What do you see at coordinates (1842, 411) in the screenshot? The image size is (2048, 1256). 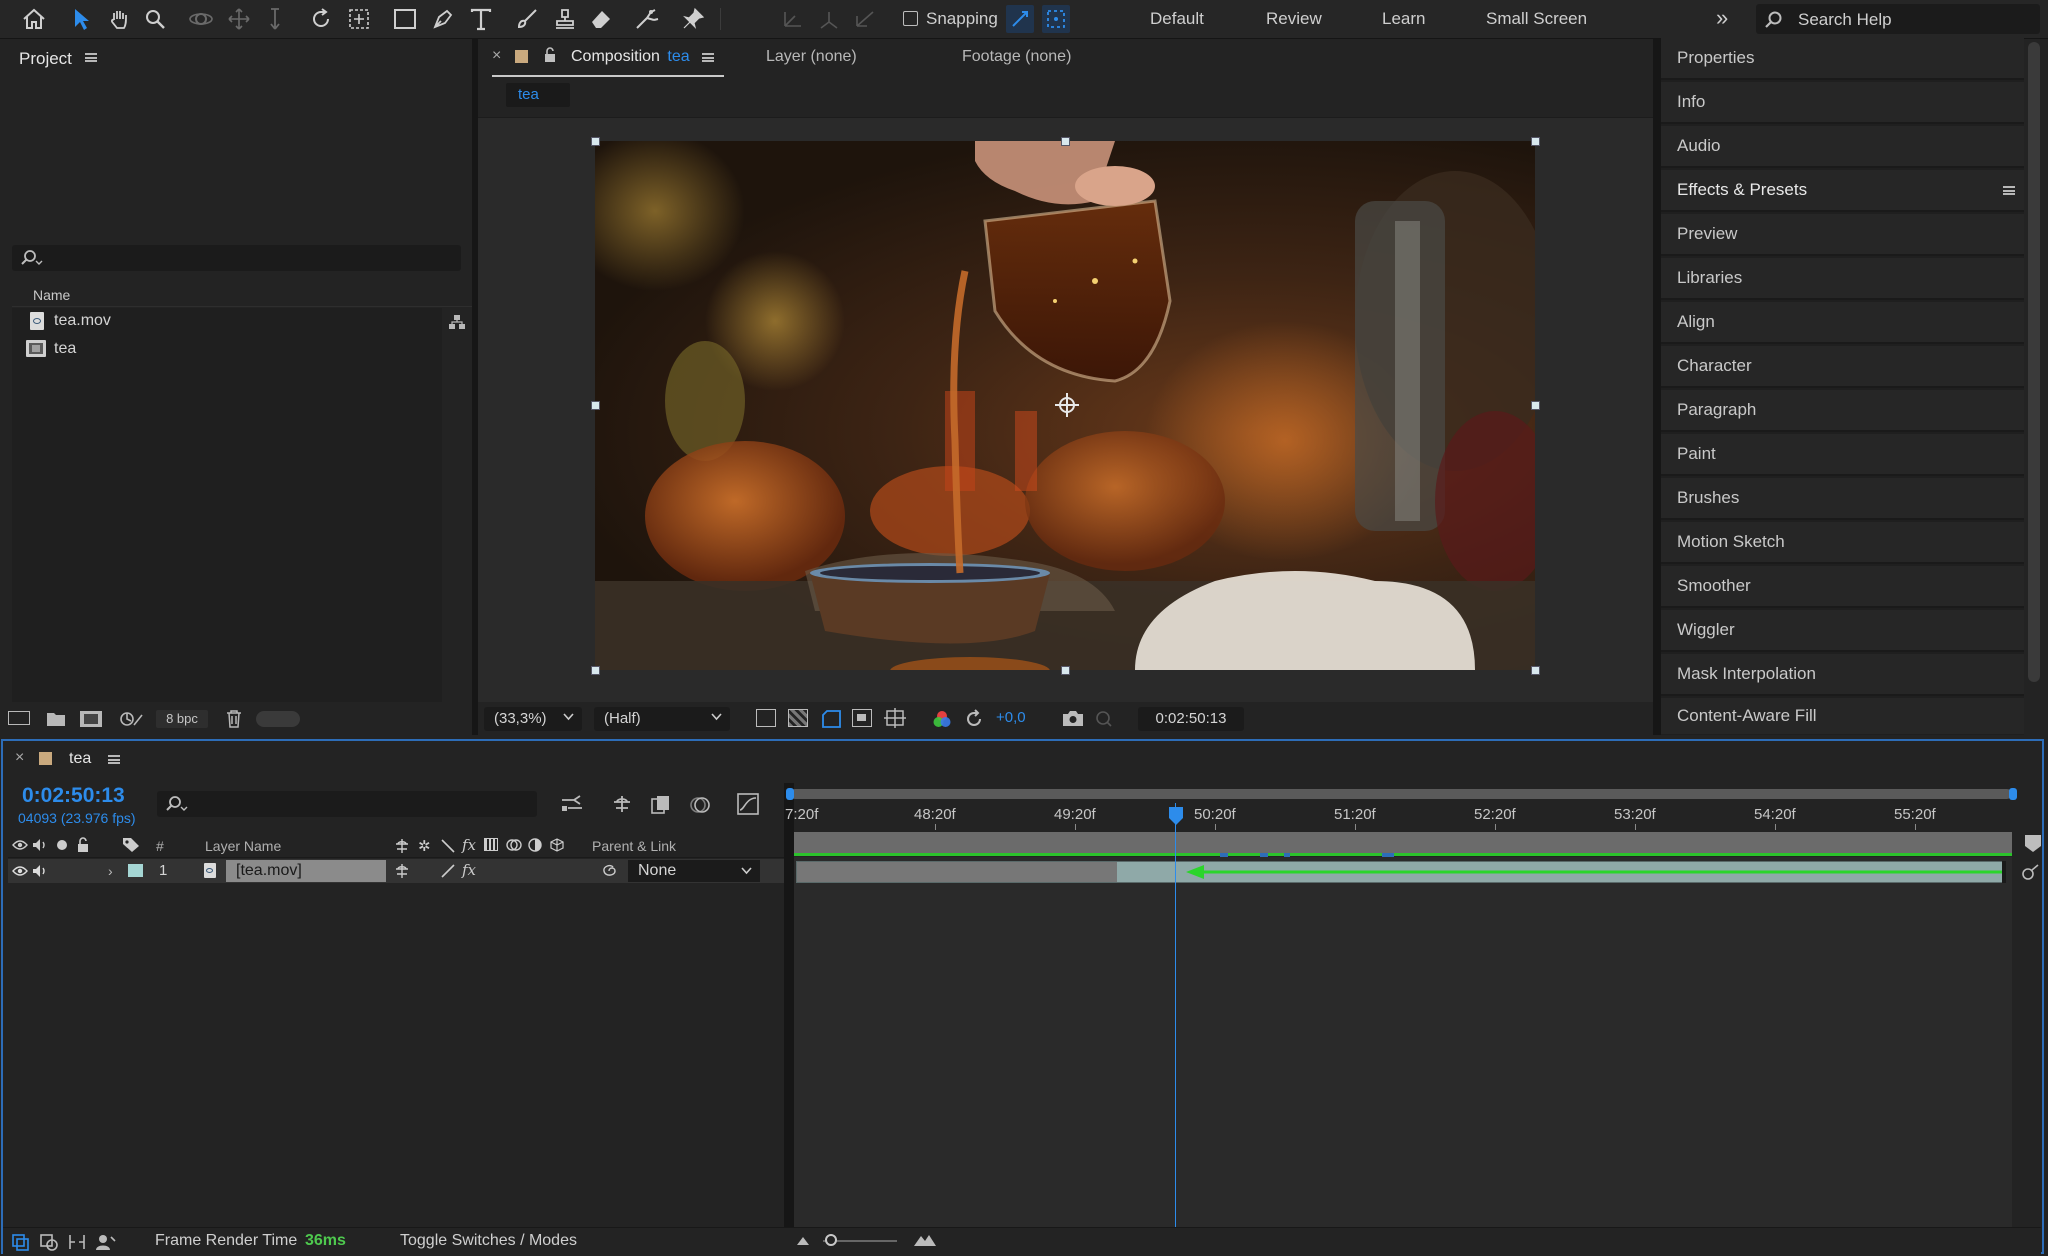 I see `panel-paragraph: Paragraph` at bounding box center [1842, 411].